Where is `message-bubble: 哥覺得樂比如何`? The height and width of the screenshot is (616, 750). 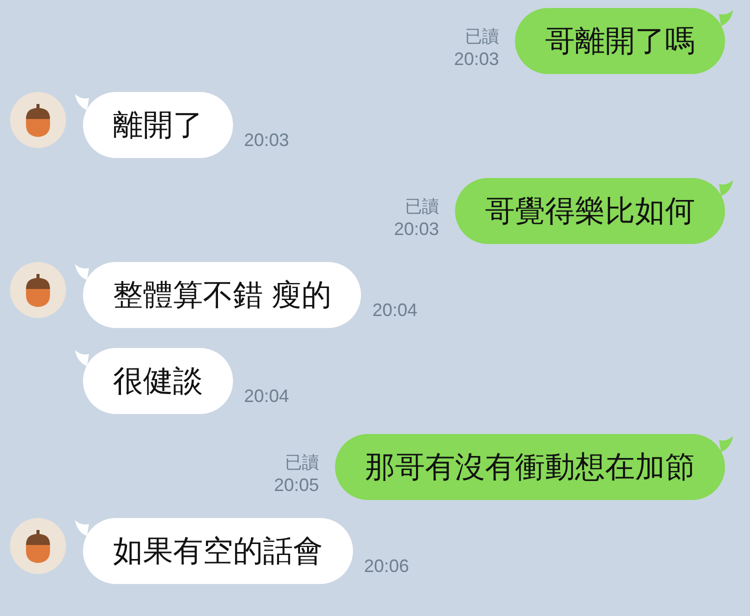
message-bubble: 哥覺得樂比如何 is located at coordinates (590, 211).